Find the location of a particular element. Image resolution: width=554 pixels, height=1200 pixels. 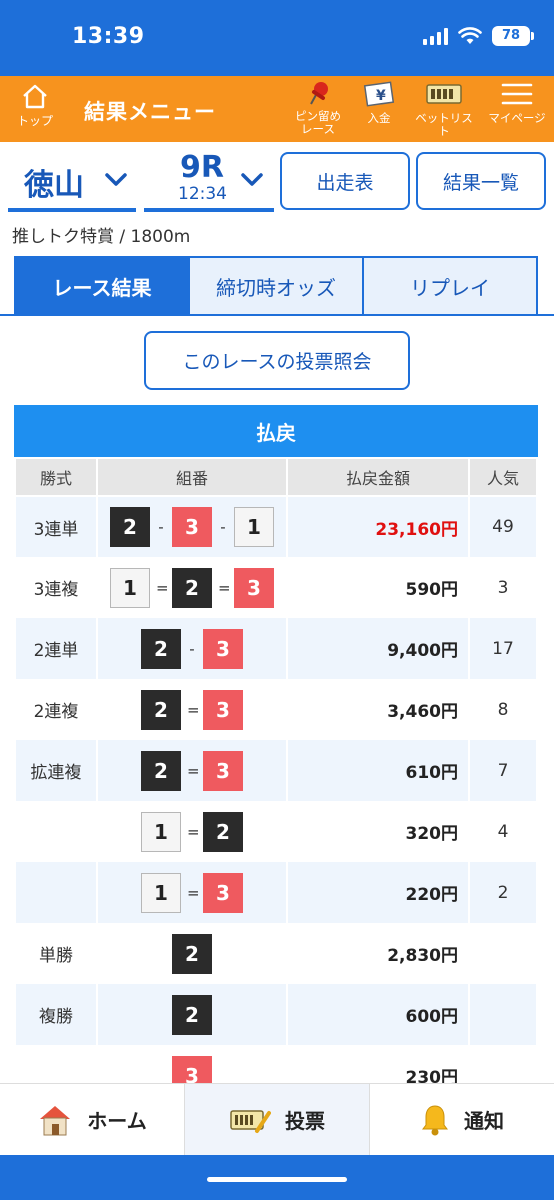

nav-notify: 通知 is located at coordinates (462, 1119).